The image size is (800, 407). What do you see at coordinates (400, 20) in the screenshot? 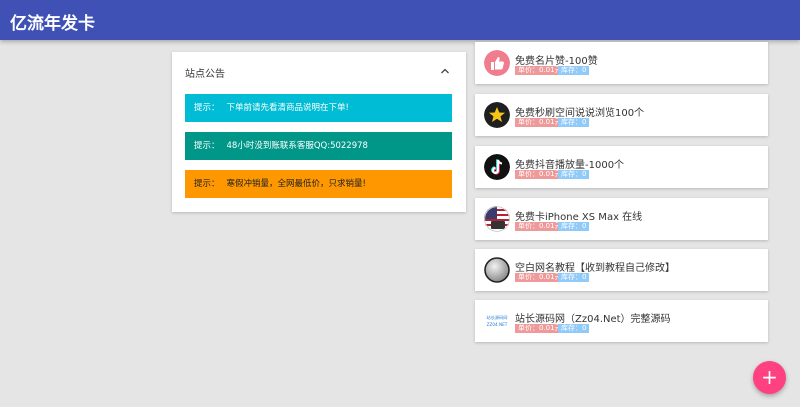
I see `top-app-bar: 亿流年发卡` at bounding box center [400, 20].